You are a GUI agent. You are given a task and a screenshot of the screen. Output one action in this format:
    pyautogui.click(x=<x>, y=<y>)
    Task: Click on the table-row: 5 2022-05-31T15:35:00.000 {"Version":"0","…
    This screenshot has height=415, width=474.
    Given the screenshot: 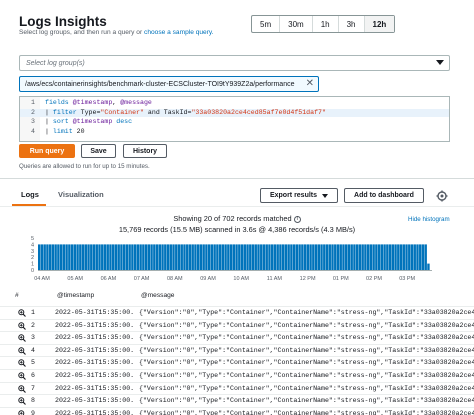 What is the action you would take?
    pyautogui.click(x=237, y=362)
    